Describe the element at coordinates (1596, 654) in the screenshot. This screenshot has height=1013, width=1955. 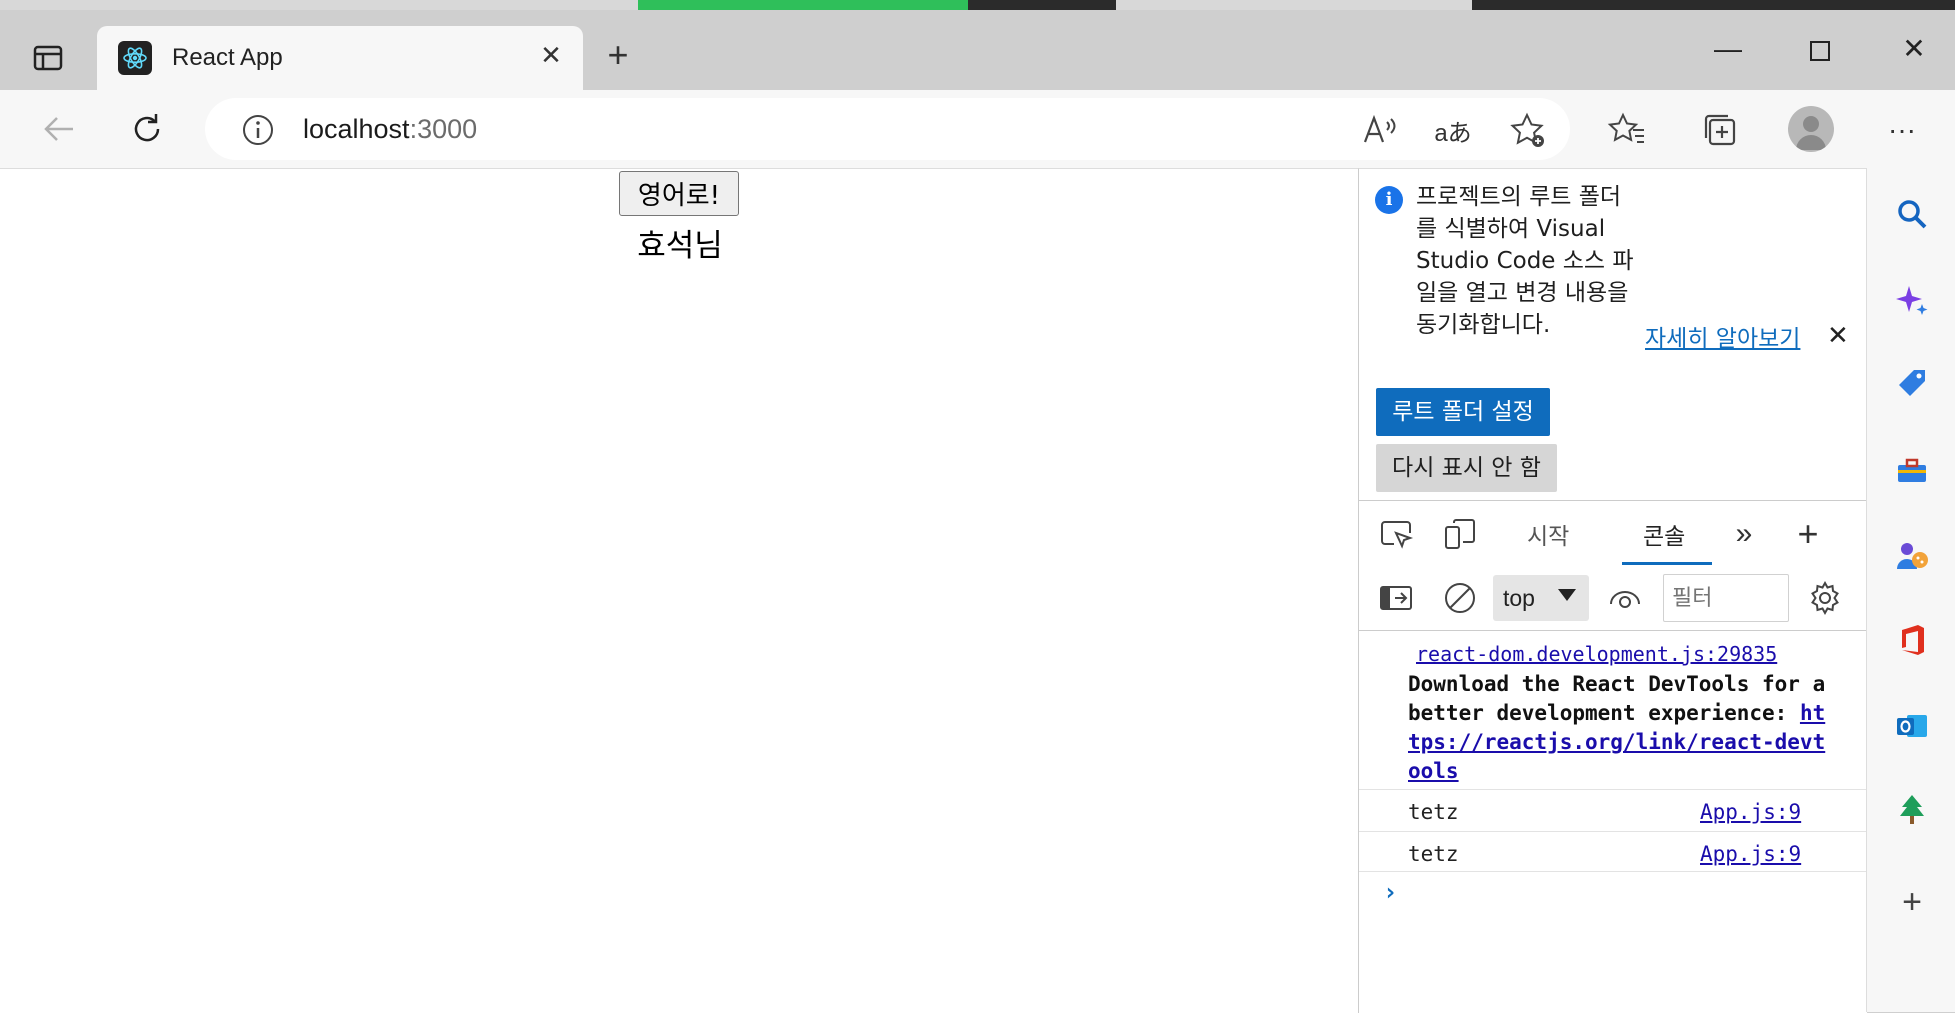
I see `console-source-link: react-dom.development.js:29835` at that location.